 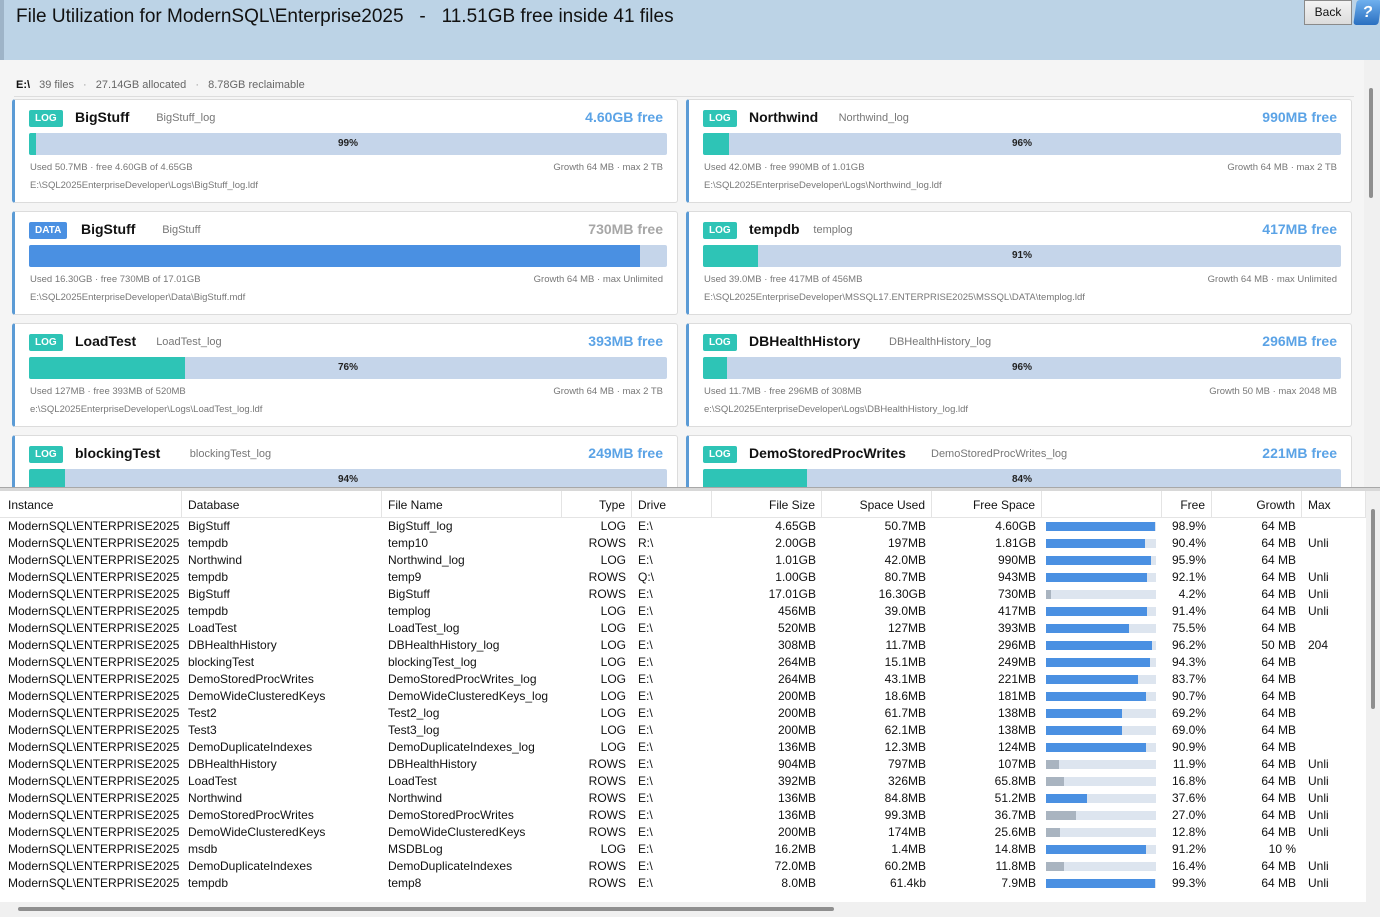 What do you see at coordinates (1102, 504) in the screenshot?
I see `column-header-free-bar` at bounding box center [1102, 504].